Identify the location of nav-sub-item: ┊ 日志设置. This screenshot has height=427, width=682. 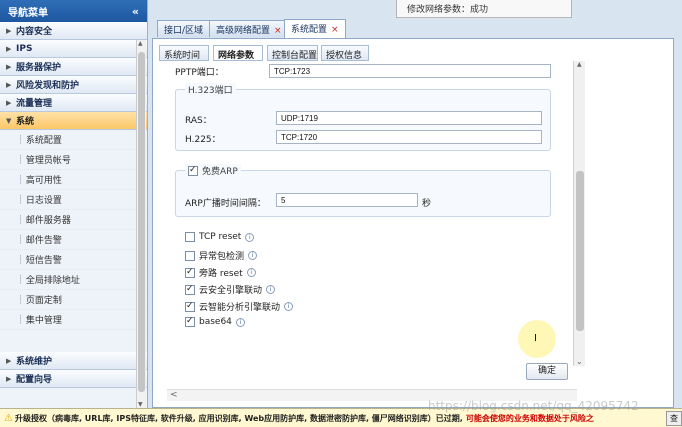
(73, 200).